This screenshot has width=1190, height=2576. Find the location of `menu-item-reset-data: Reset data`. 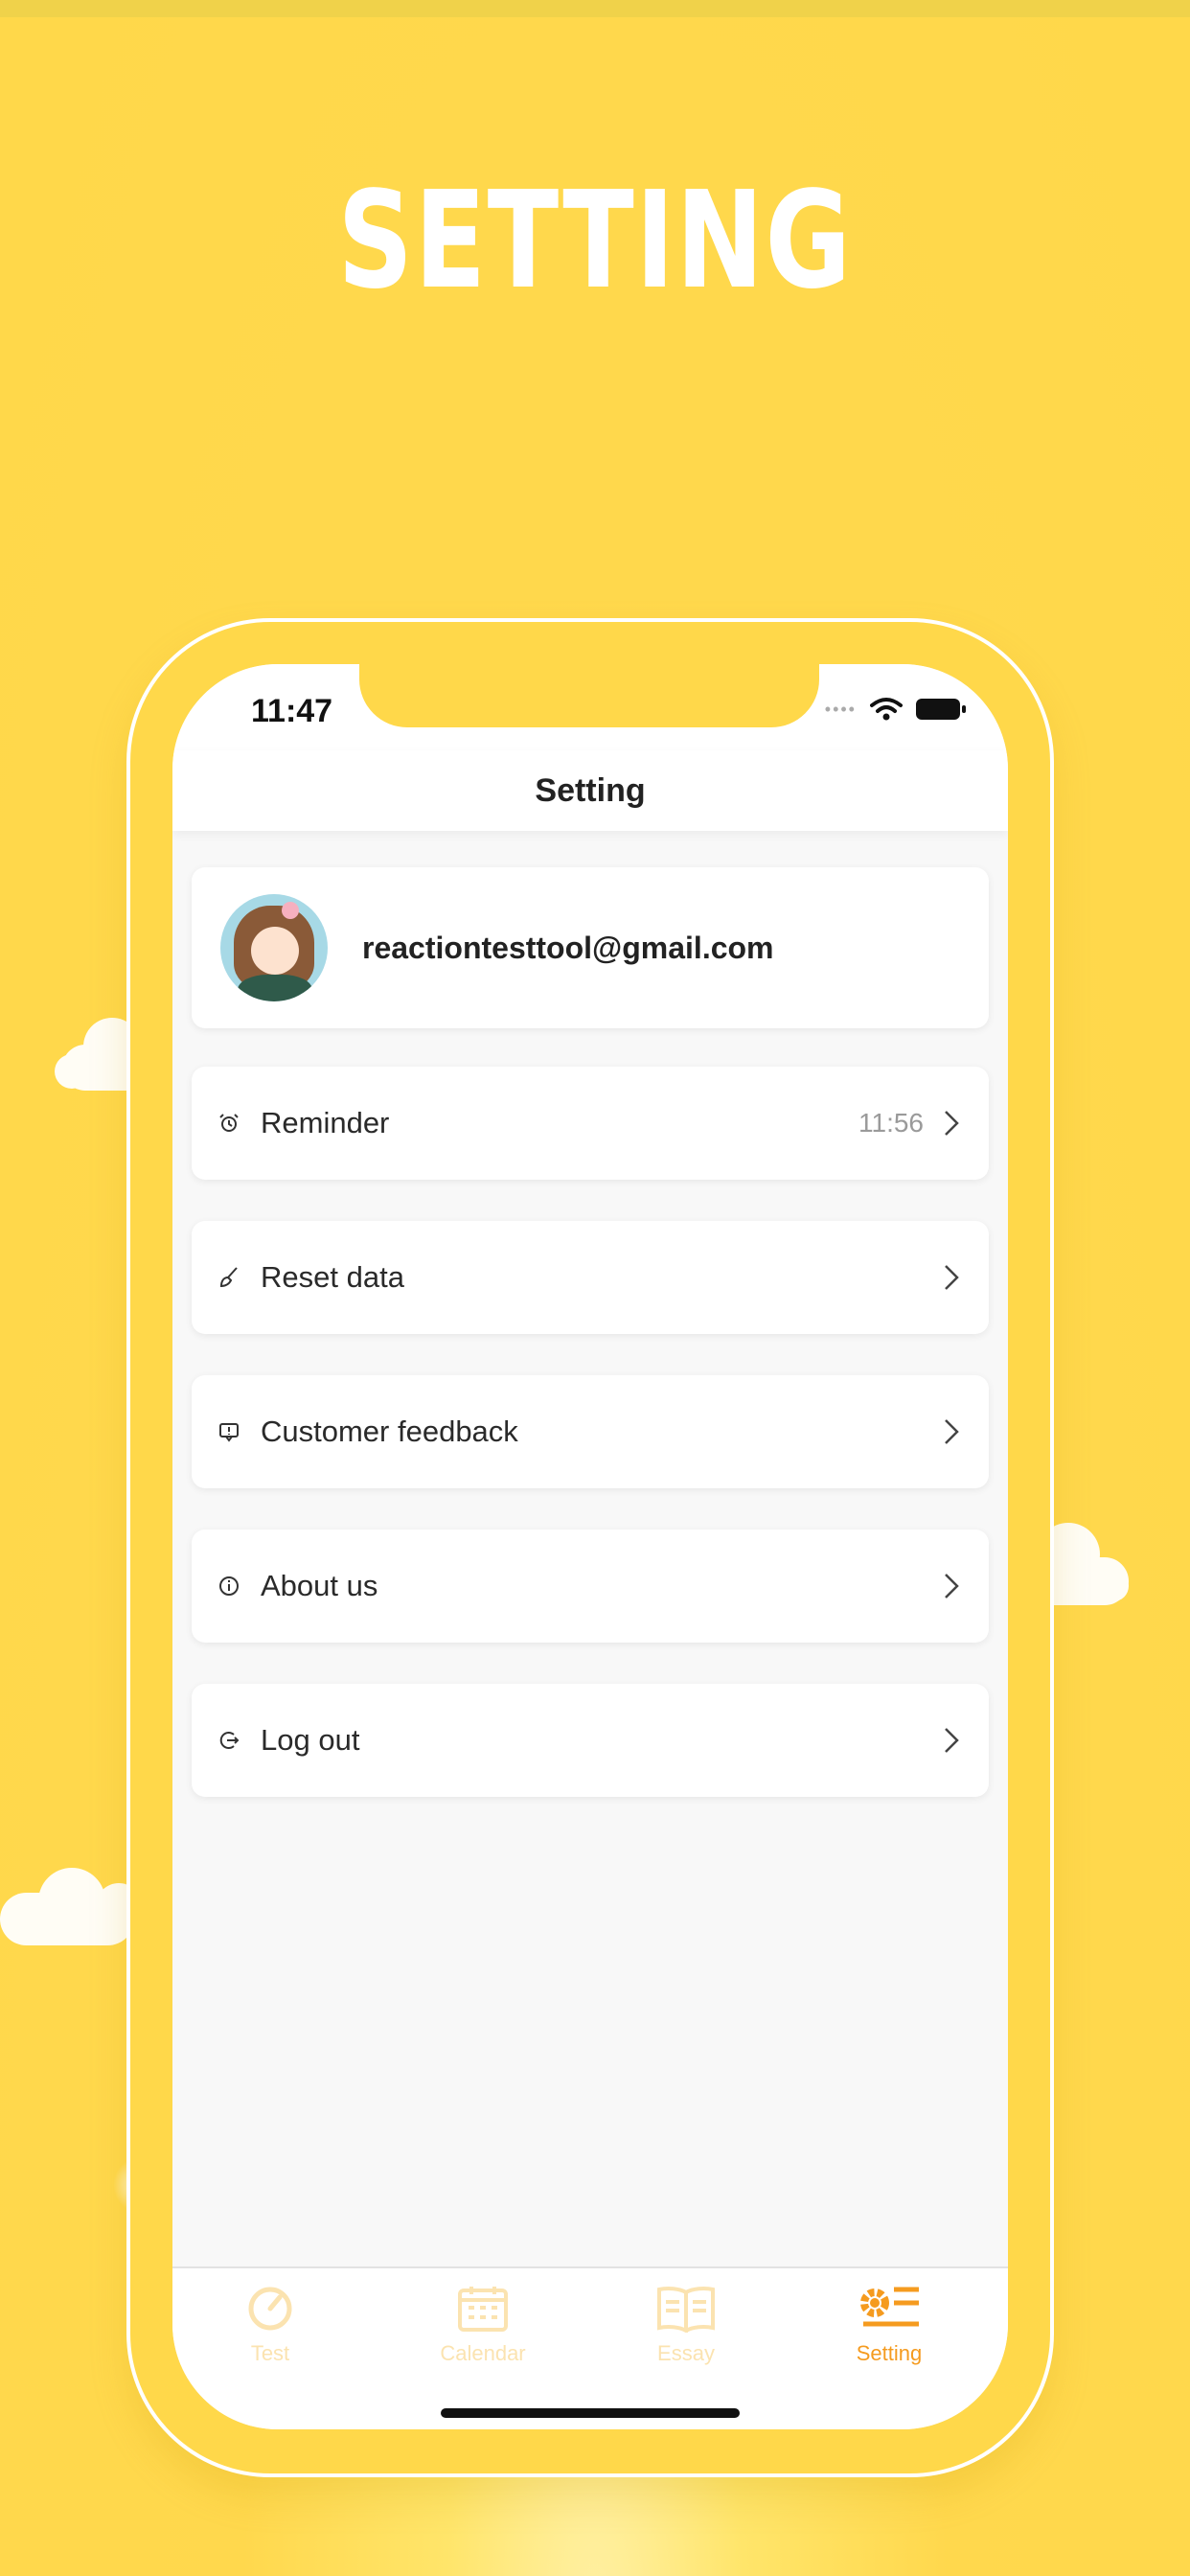

menu-item-reset-data: Reset data is located at coordinates (590, 1277).